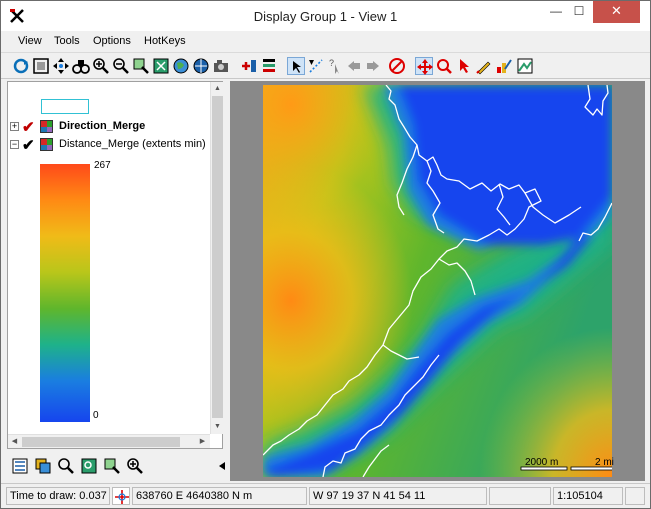 The image size is (651, 509). Describe the element at coordinates (525, 66) in the screenshot. I see `view-toggle-icon` at that location.